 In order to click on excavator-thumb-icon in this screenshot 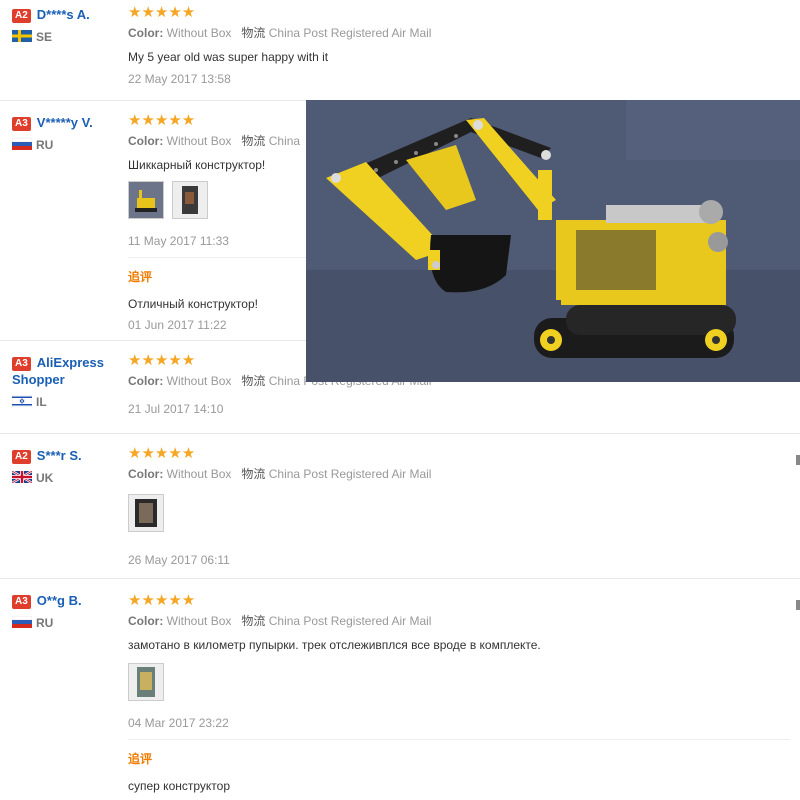, I will do `click(146, 201)`.